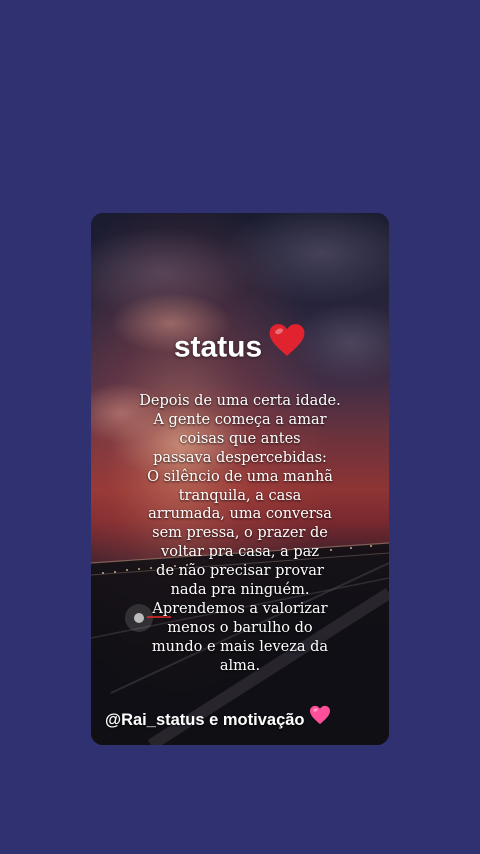 The height and width of the screenshot is (854, 480). What do you see at coordinates (320, 718) in the screenshot?
I see `pink-heart-icon` at bounding box center [320, 718].